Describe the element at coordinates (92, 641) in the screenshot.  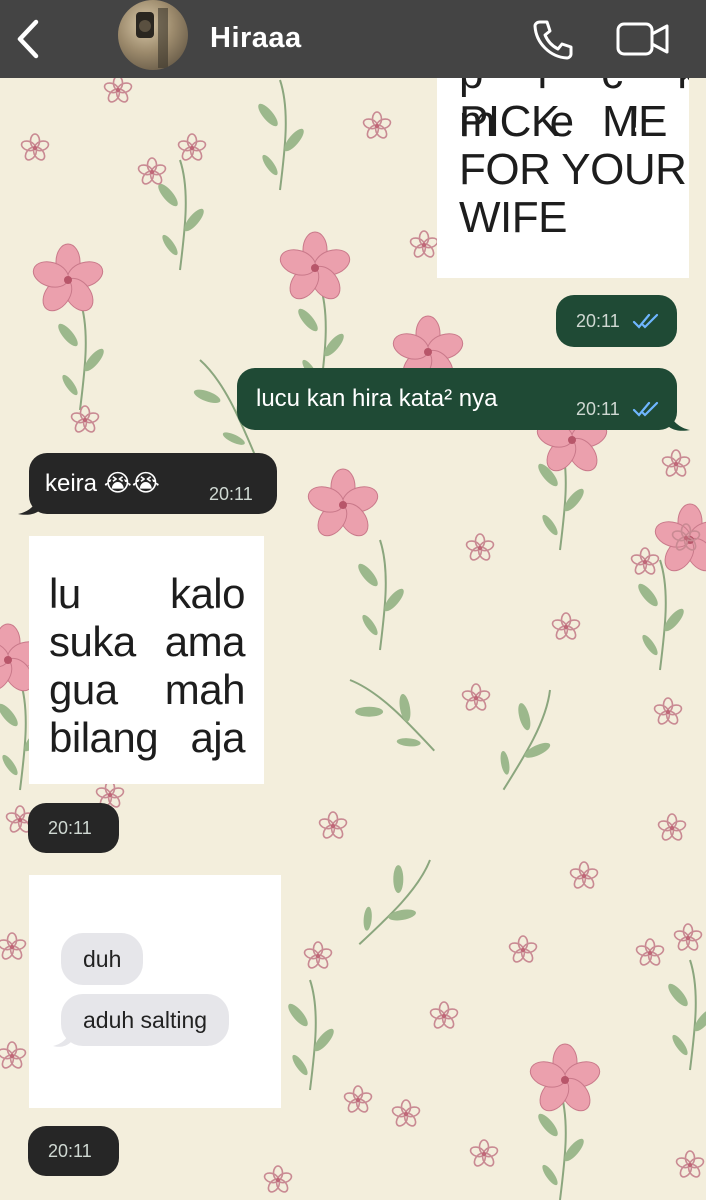
I see `sticker-word: suka` at that location.